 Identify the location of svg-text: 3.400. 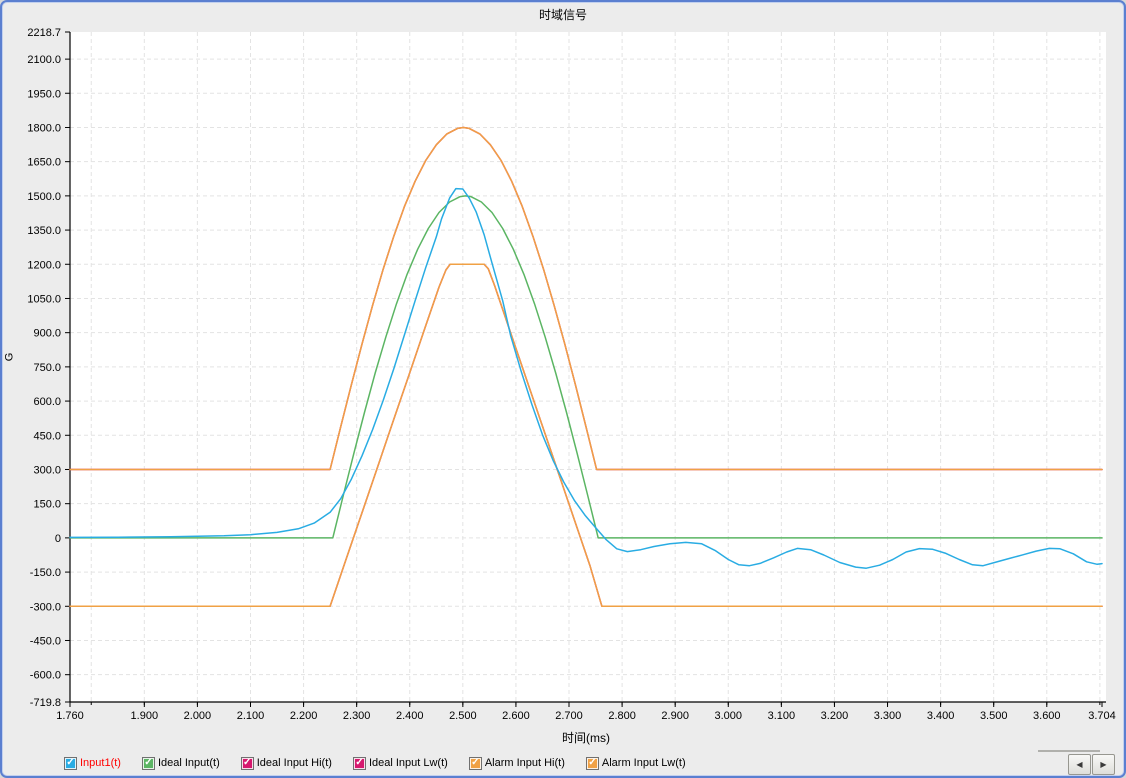
(941, 716).